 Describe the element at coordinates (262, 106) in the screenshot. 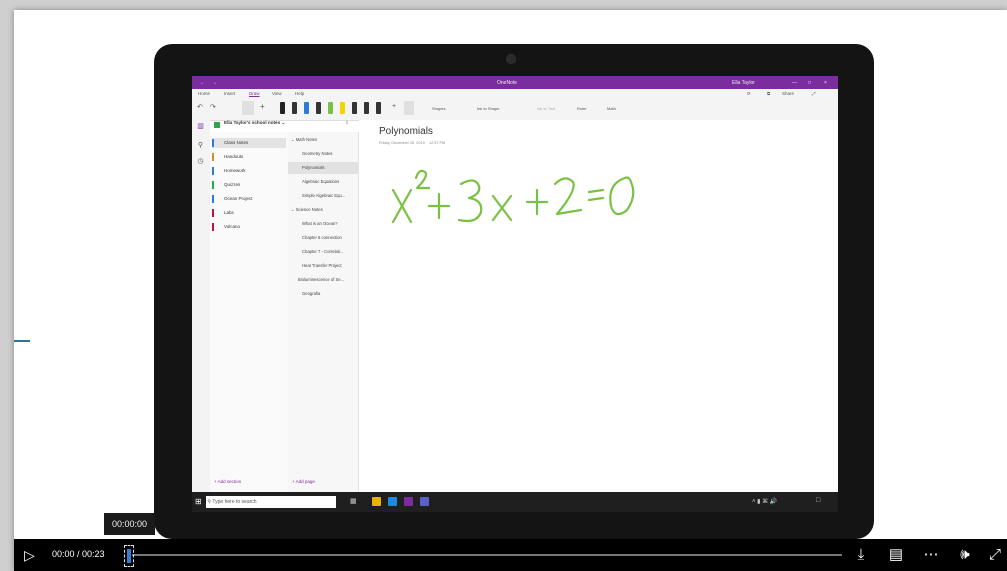

I see `add-pen-icon: +` at that location.